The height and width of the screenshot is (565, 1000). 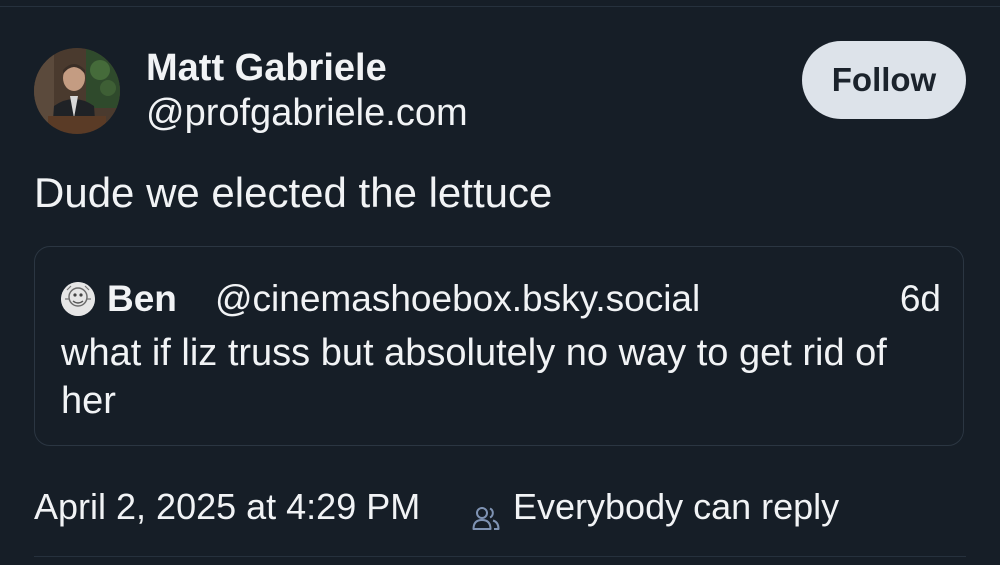 I want to click on people-icon, so click(x=486, y=512).